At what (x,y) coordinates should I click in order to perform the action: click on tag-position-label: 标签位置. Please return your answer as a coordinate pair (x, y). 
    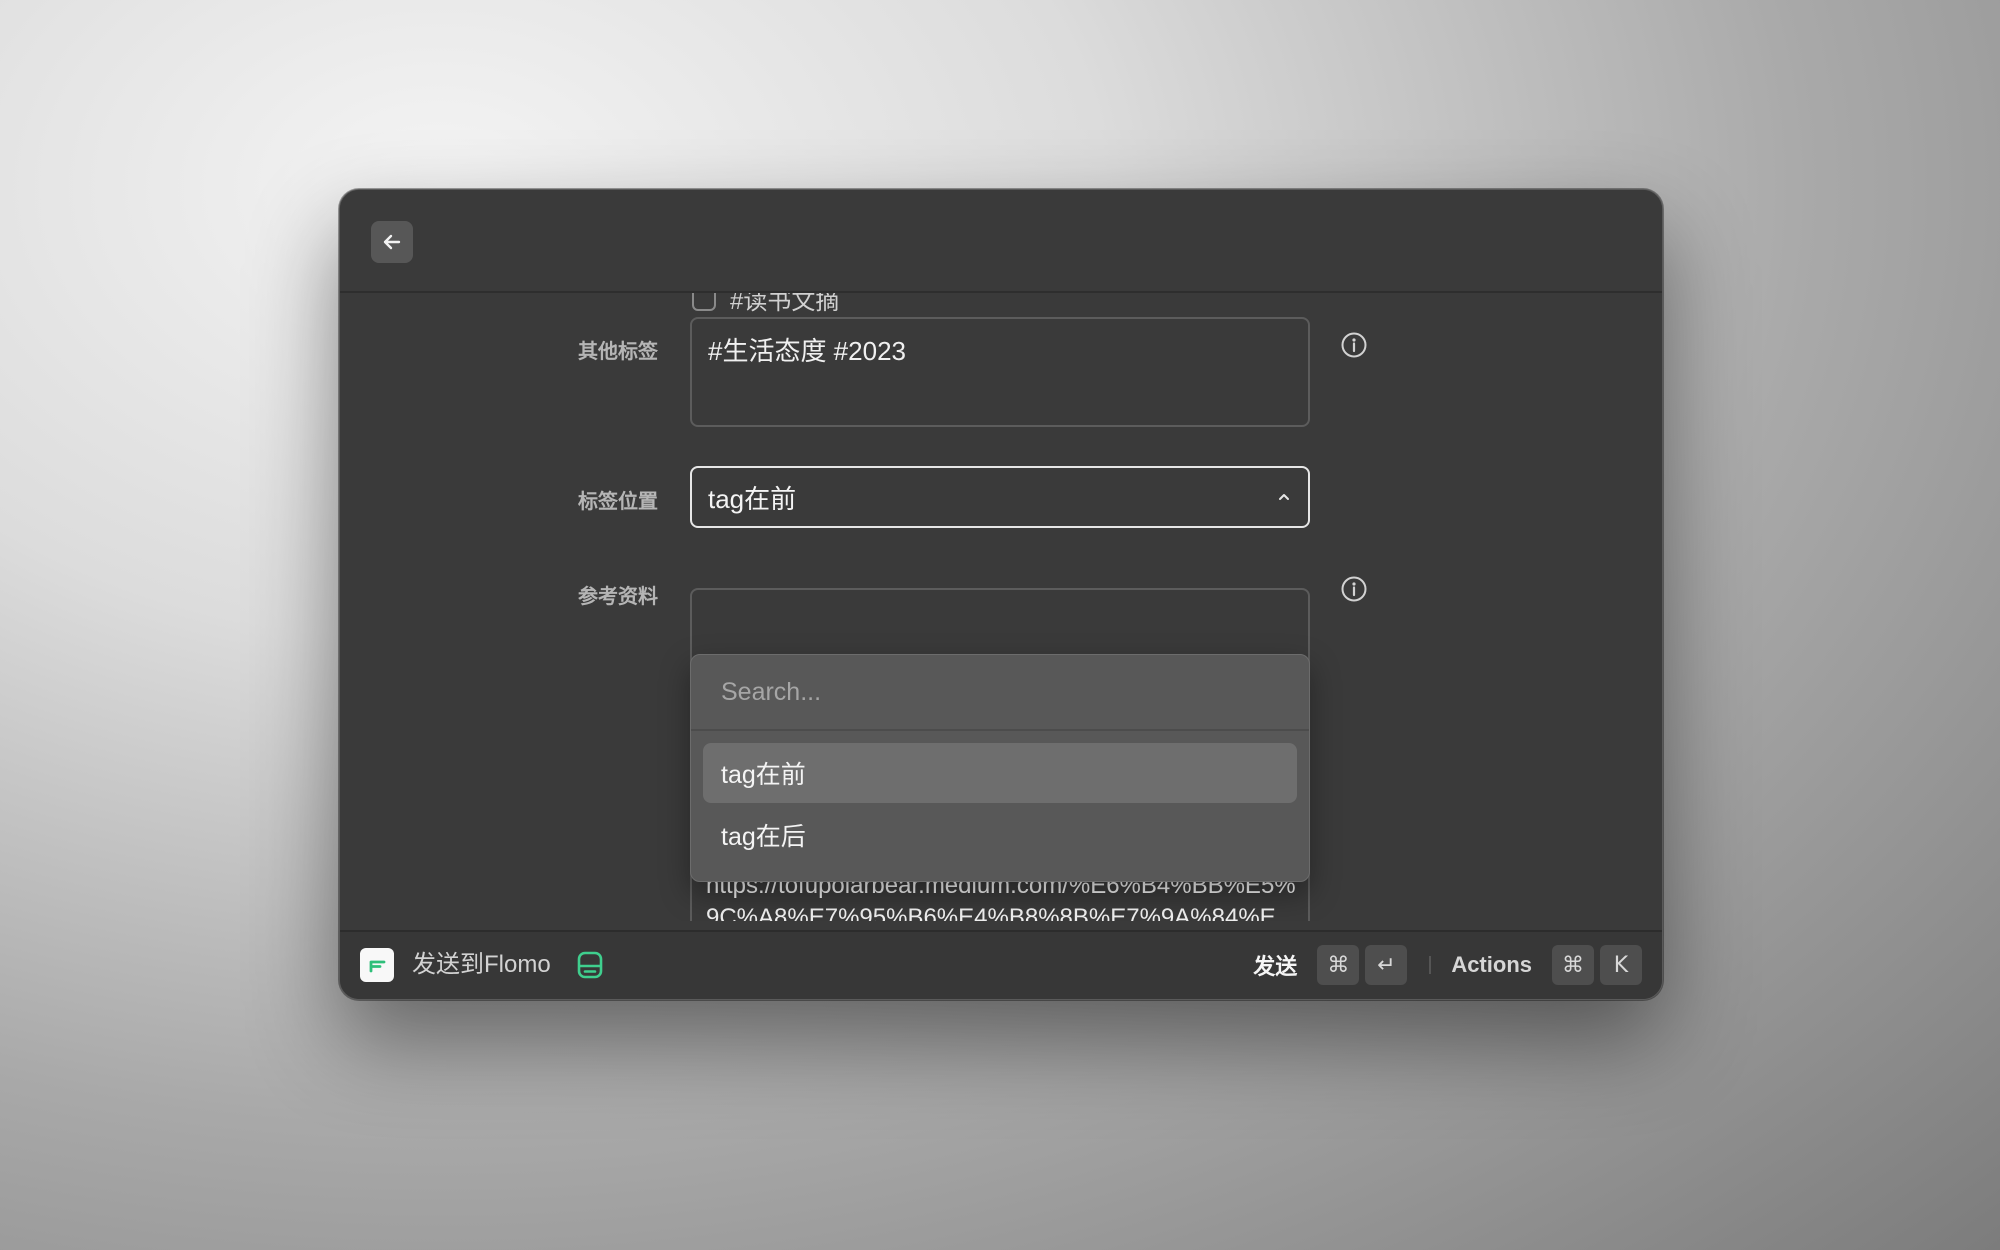
    Looking at the image, I should click on (618, 502).